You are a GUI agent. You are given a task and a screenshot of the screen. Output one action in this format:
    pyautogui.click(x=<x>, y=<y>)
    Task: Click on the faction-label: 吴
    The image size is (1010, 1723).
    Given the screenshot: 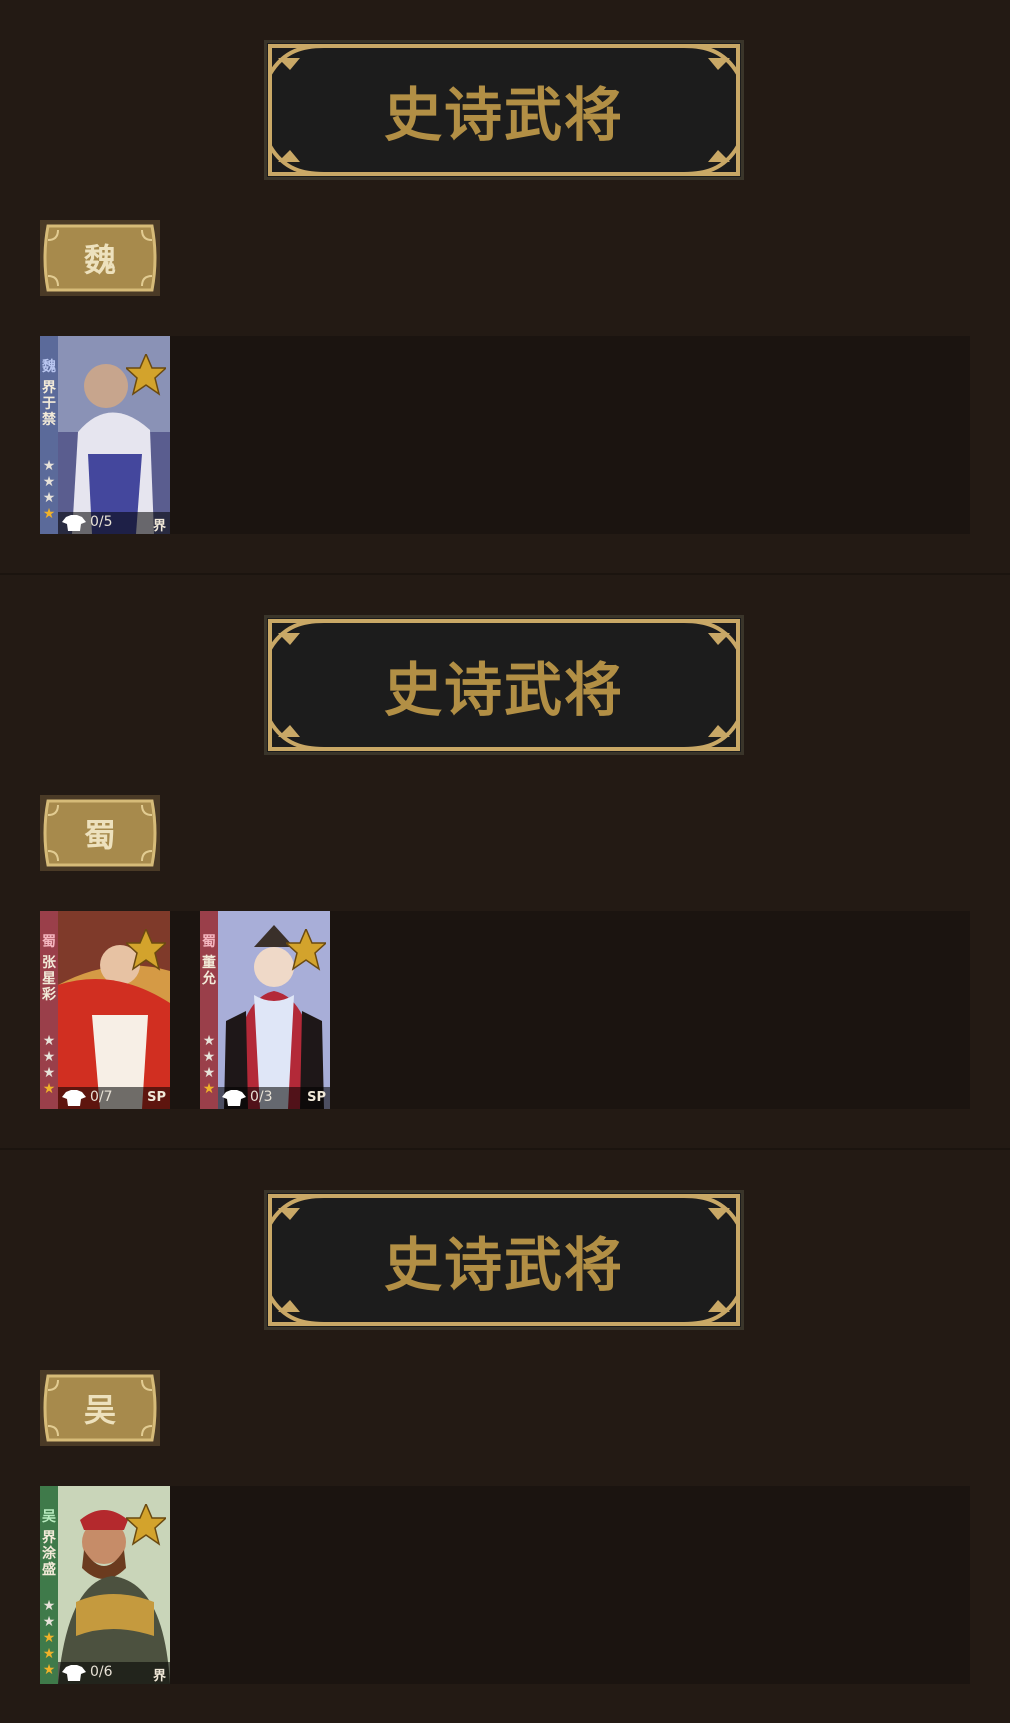 What is the action you would take?
    pyautogui.click(x=99, y=1410)
    